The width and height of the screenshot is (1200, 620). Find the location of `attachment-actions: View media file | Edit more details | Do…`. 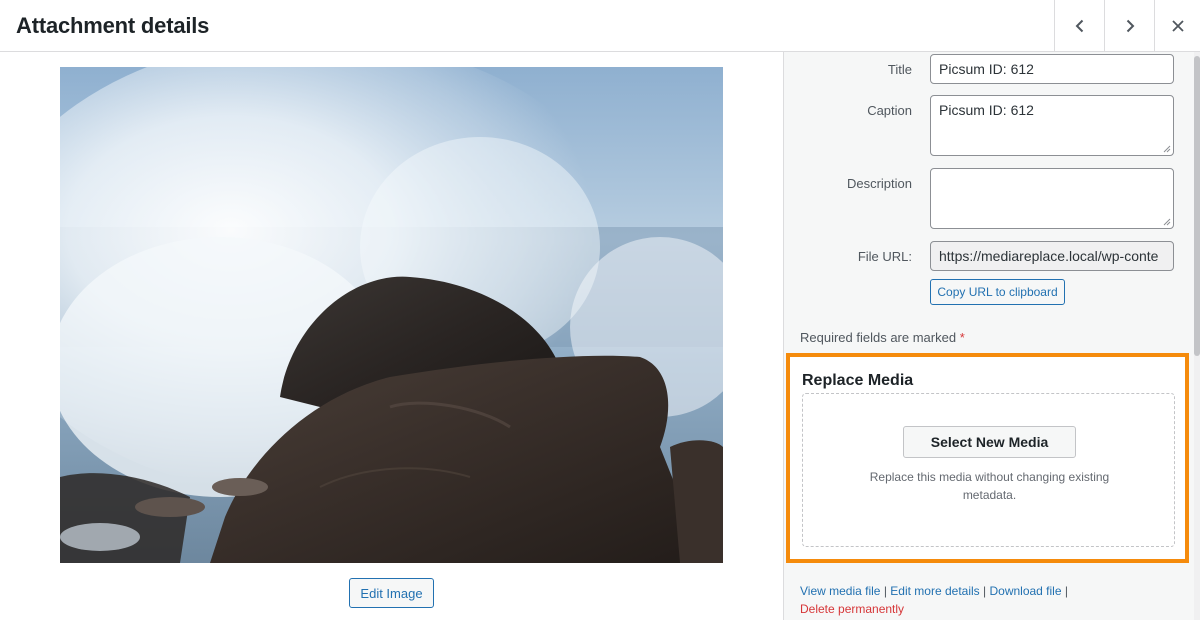

attachment-actions: View media file | Edit more details | Do… is located at coordinates (990, 600).